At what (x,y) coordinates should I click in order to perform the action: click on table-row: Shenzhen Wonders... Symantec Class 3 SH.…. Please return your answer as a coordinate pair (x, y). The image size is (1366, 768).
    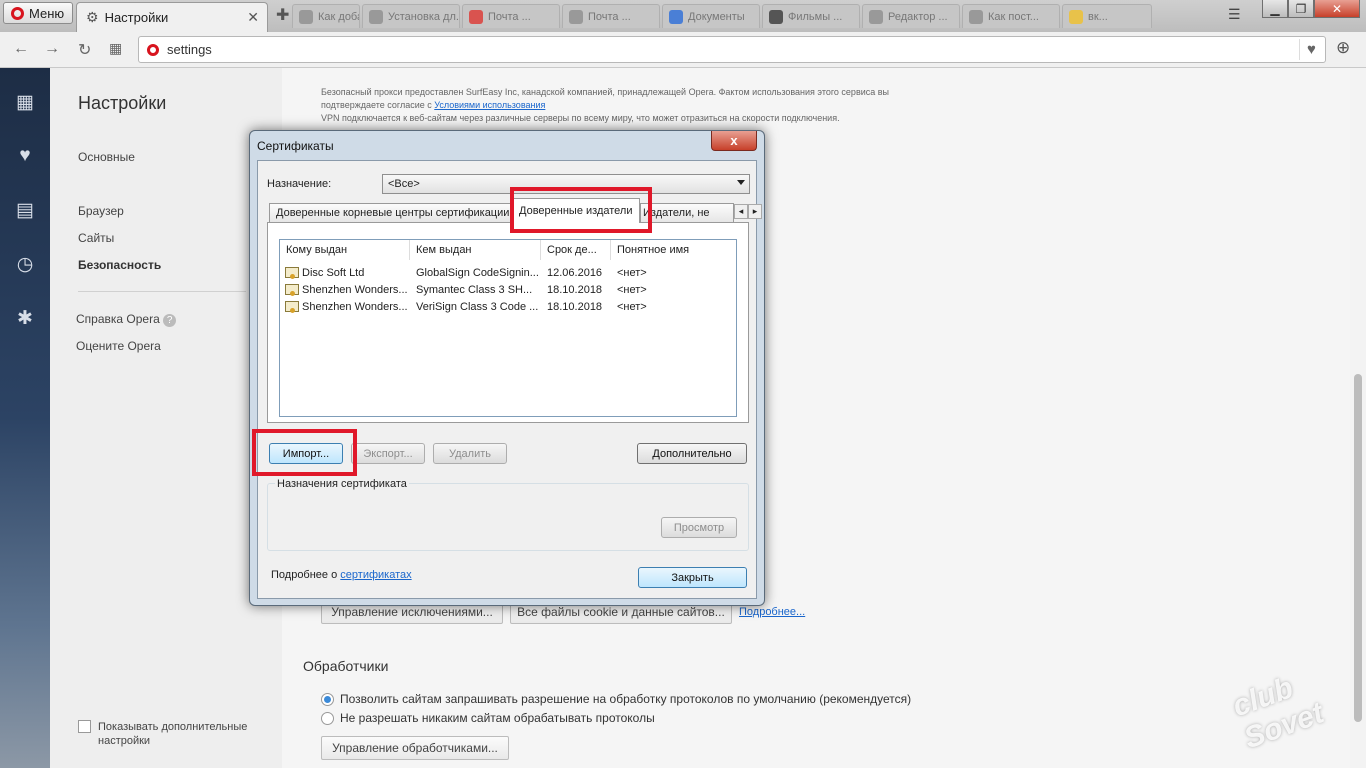
    Looking at the image, I should click on (508, 290).